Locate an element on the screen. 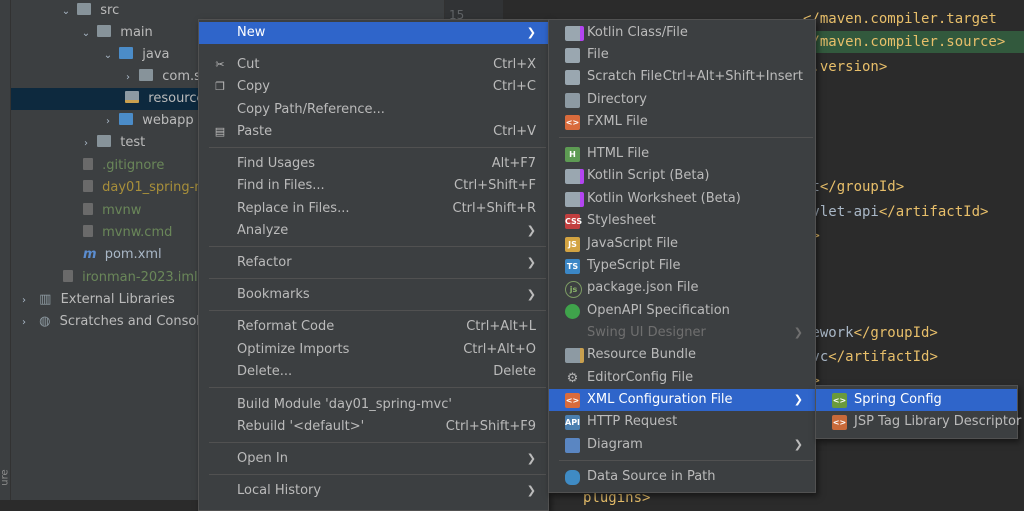  menu-item-jsp-tag-library: <> JSP Tag Library Descriptor is located at coordinates (918, 422).